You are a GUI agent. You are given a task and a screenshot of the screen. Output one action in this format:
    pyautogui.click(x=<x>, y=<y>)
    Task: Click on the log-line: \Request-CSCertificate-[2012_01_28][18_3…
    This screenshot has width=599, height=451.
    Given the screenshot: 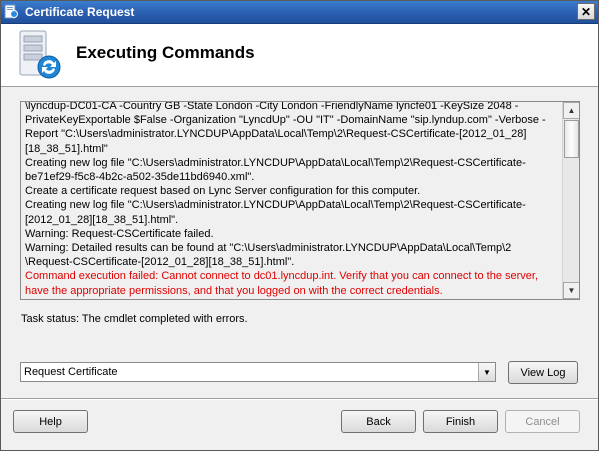 What is the action you would take?
    pyautogui.click(x=160, y=262)
    